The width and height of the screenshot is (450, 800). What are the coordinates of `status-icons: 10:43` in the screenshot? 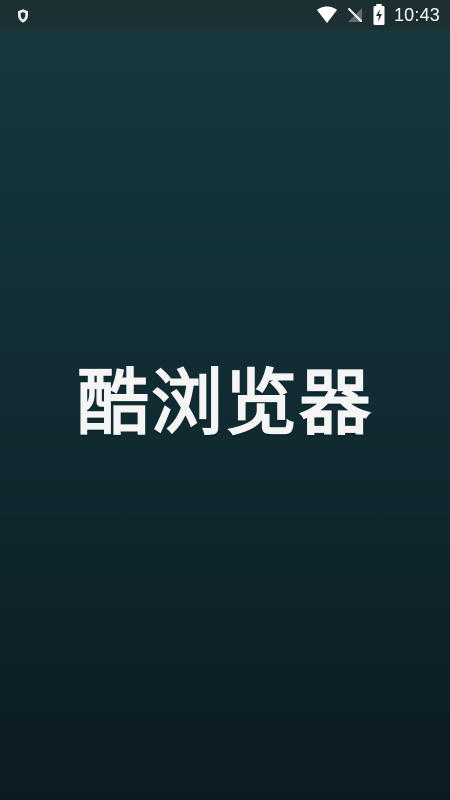 It's located at (378, 15).